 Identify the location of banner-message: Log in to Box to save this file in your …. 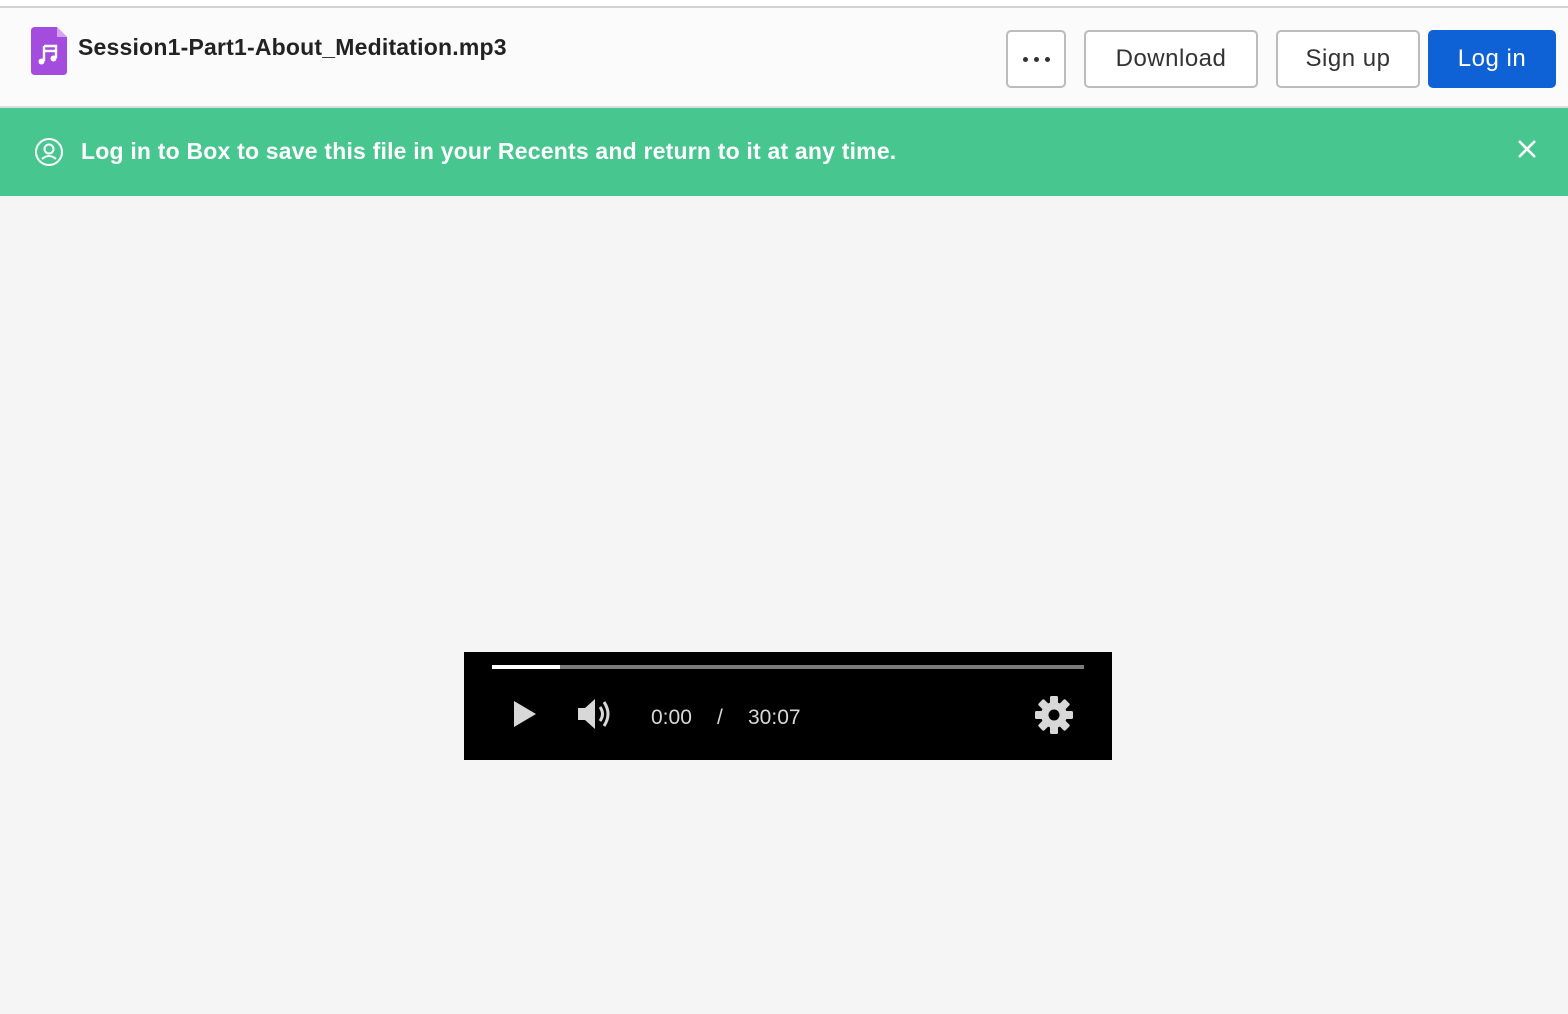
(489, 151).